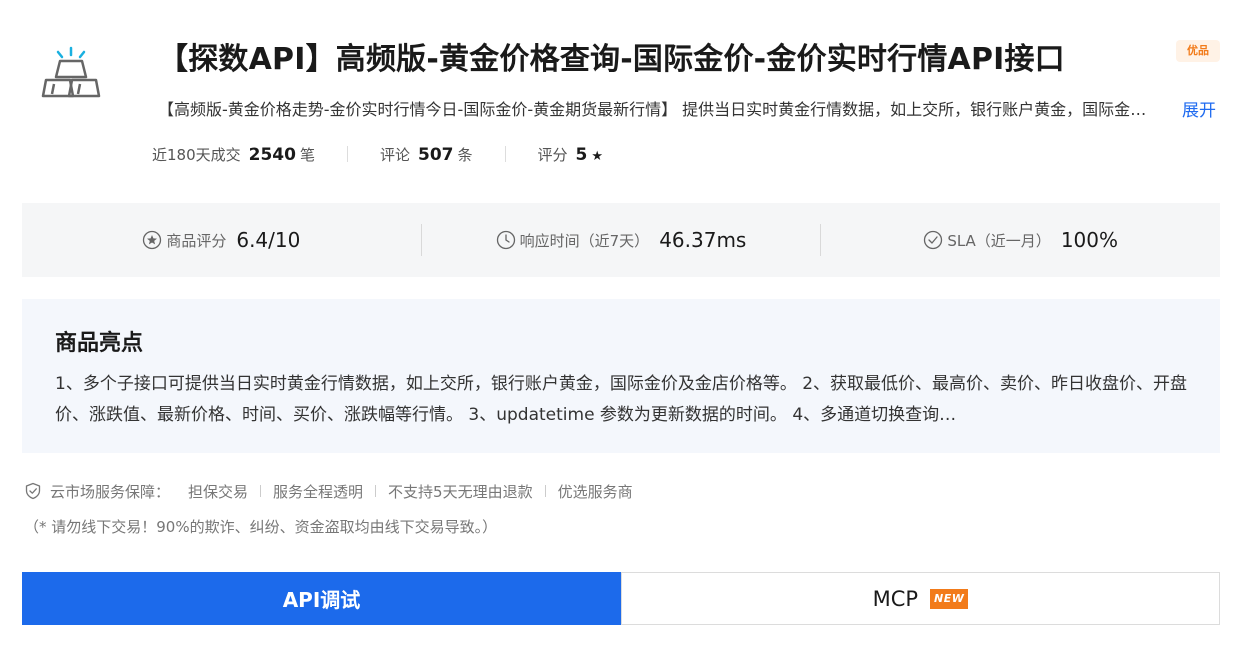 Image resolution: width=1244 pixels, height=645 pixels. Describe the element at coordinates (1198, 51) in the screenshot. I see `premium-badge: 优品` at that location.